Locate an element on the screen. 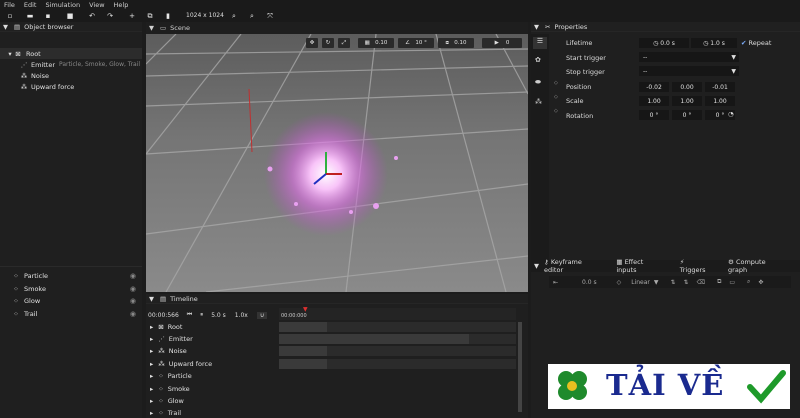 Image resolution: width=800 pixels, height=418 pixels. shape-icon: ⬬ is located at coordinates (538, 82).